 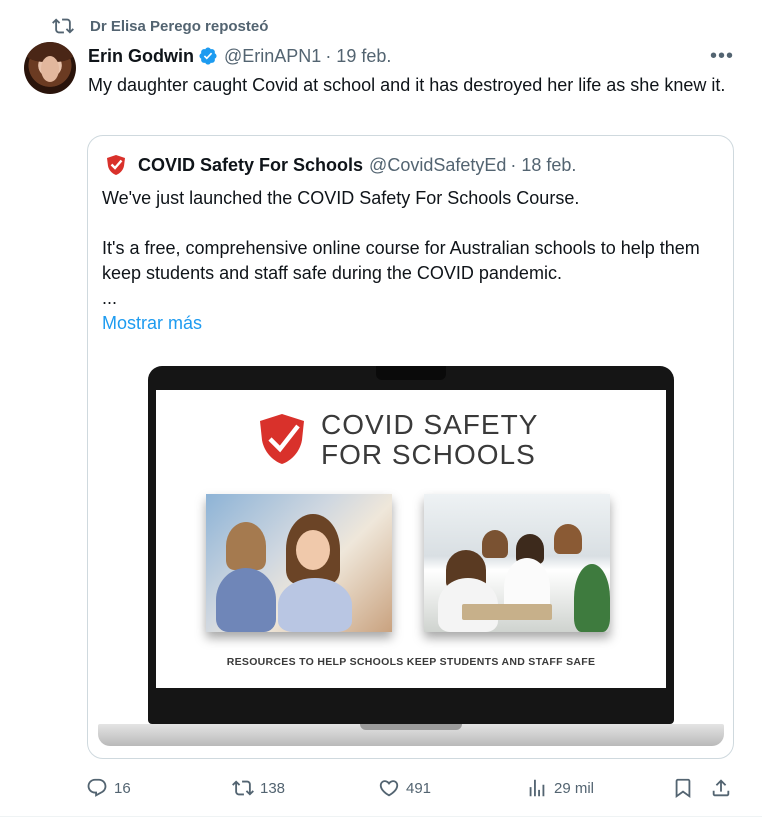 What do you see at coordinates (282, 439) in the screenshot?
I see `shield-check-graphic-icon` at bounding box center [282, 439].